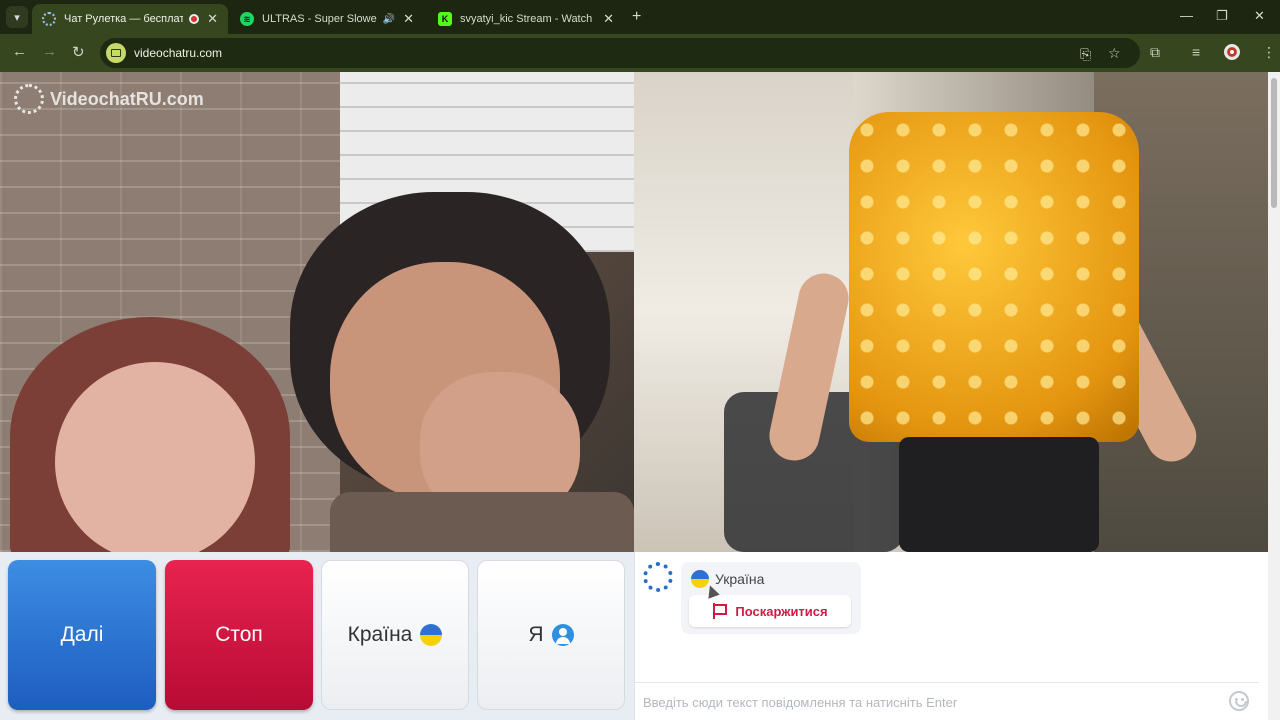  Describe the element at coordinates (178, 53) in the screenshot. I see `url-text: videochatru.com` at that location.